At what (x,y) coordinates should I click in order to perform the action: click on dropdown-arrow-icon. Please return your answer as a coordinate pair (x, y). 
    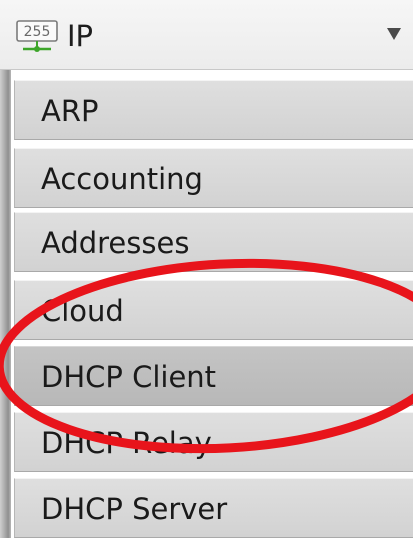
    Looking at the image, I should click on (394, 34).